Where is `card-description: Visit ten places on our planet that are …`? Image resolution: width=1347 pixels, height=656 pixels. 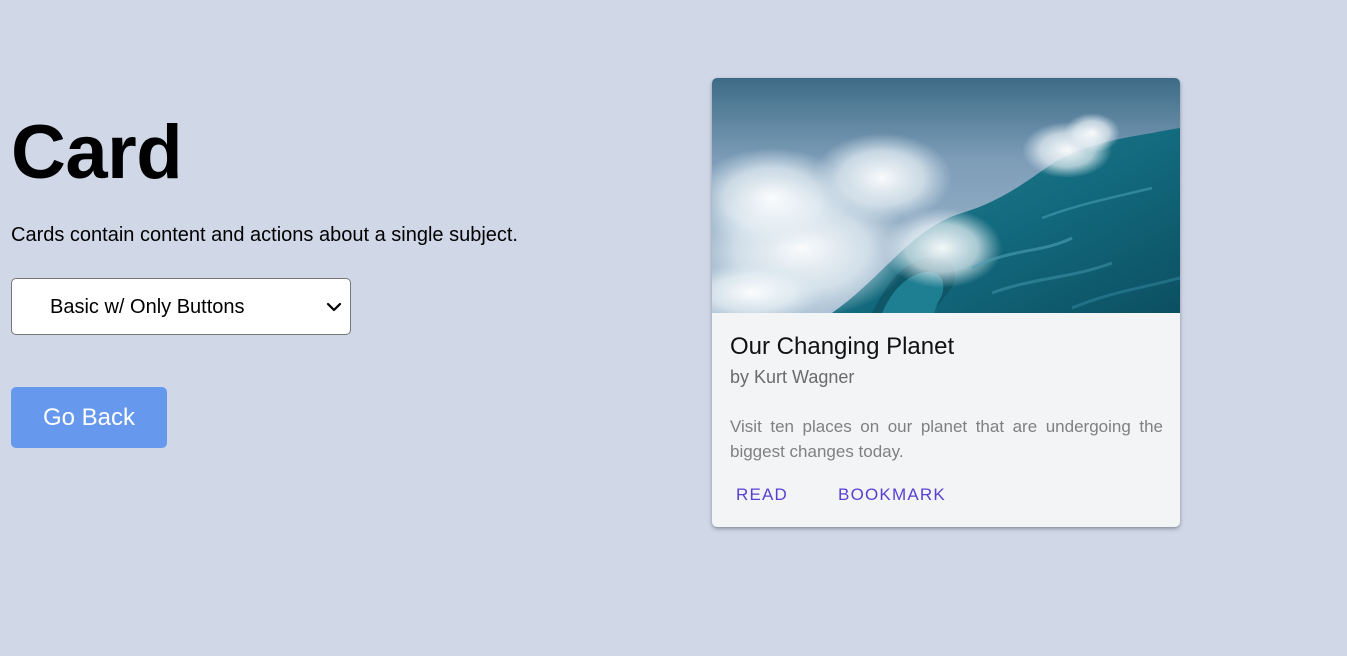 card-description: Visit ten places on our planet that are … is located at coordinates (946, 439).